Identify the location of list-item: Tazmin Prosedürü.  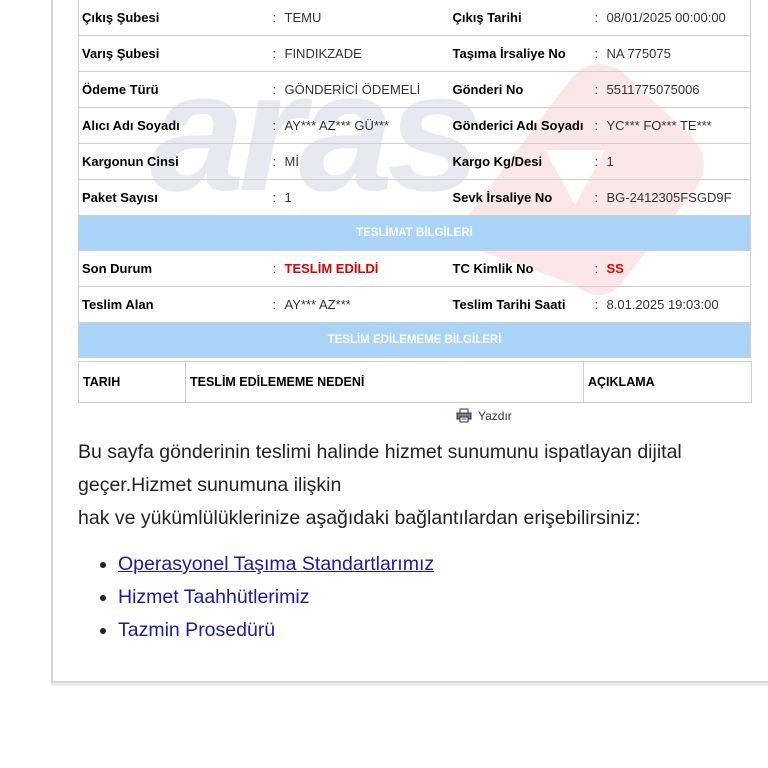
(276, 630).